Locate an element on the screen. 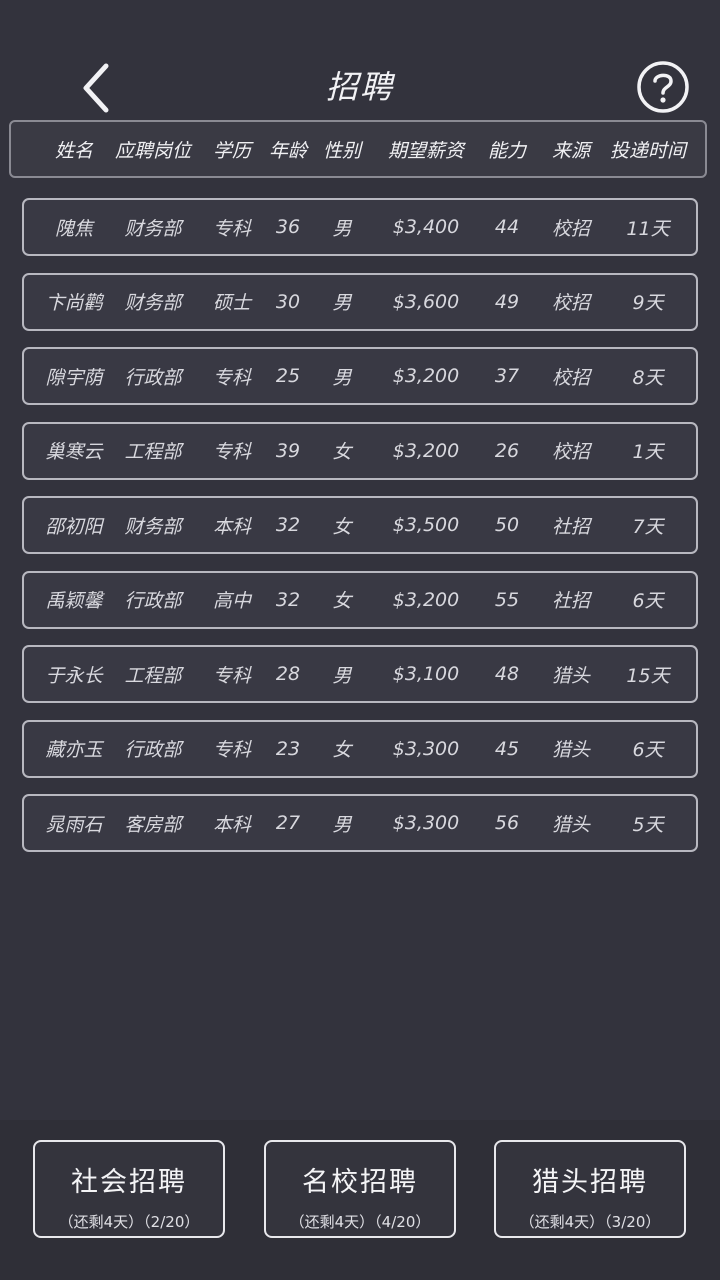 The width and height of the screenshot is (720, 1280). table-row: 禹颖馨 行政部 高中 32 女 $3,200 55 社招 6天 is located at coordinates (360, 599).